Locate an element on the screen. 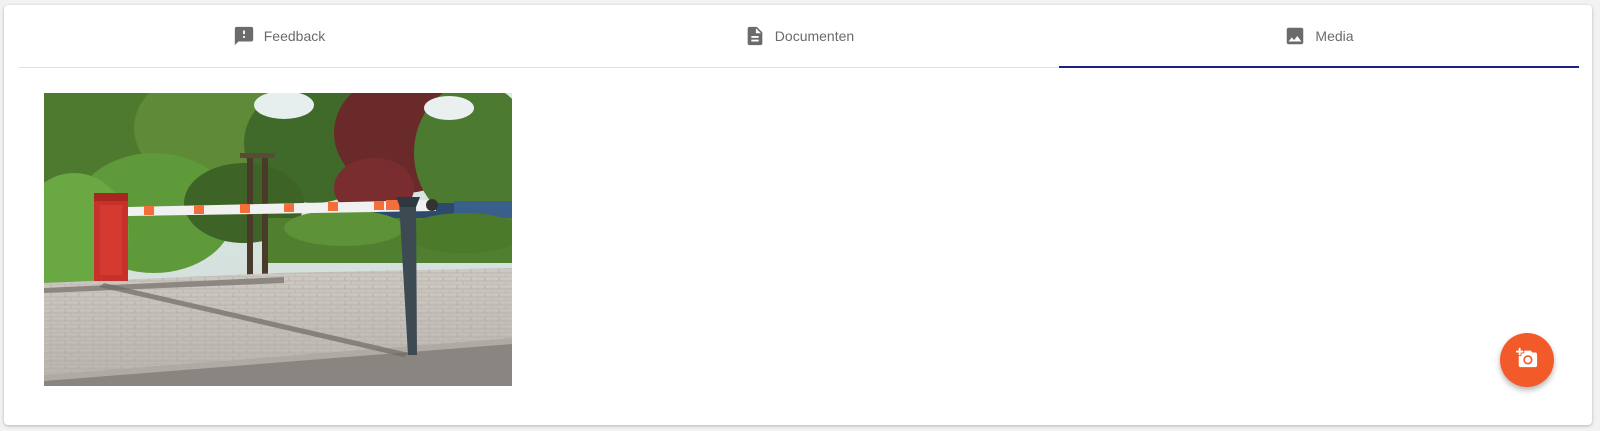 This screenshot has width=1600, height=431. document-icon is located at coordinates (755, 36).